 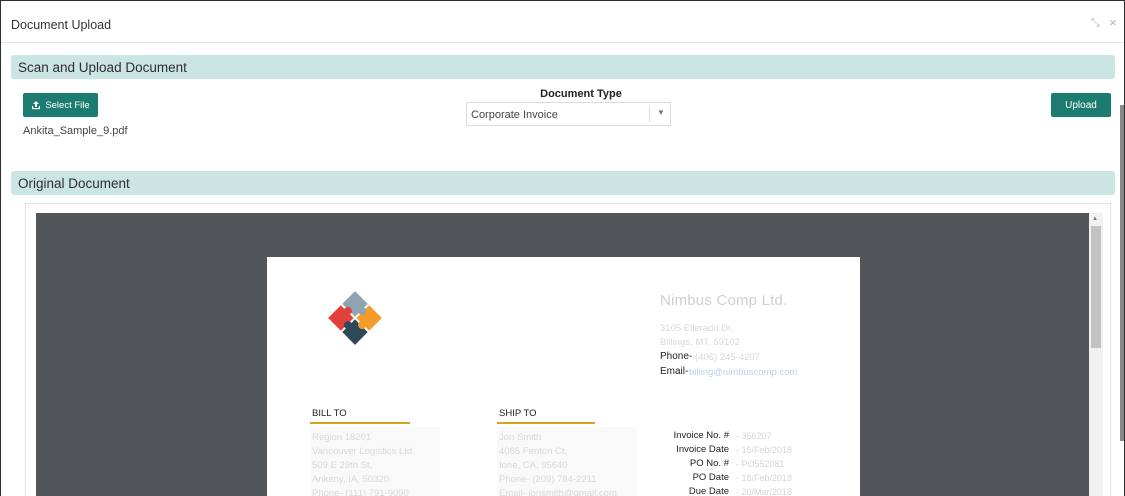 What do you see at coordinates (764, 478) in the screenshot?
I see `po-date-value: - 18/Feb/2018` at bounding box center [764, 478].